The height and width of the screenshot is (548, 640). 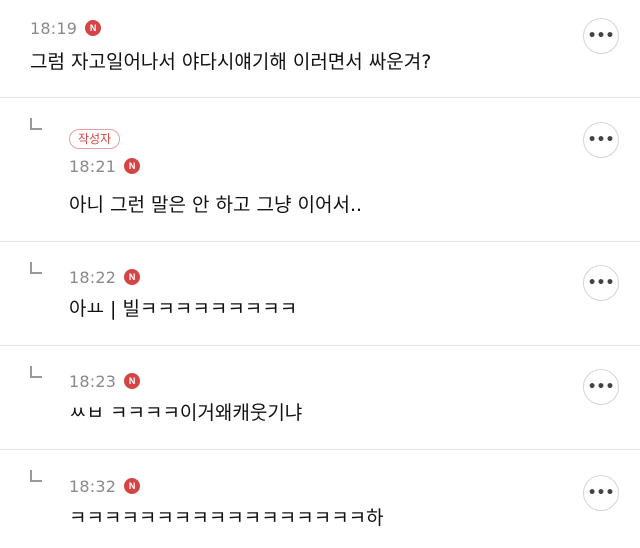 I want to click on comment-time: 18:22, so click(x=93, y=277).